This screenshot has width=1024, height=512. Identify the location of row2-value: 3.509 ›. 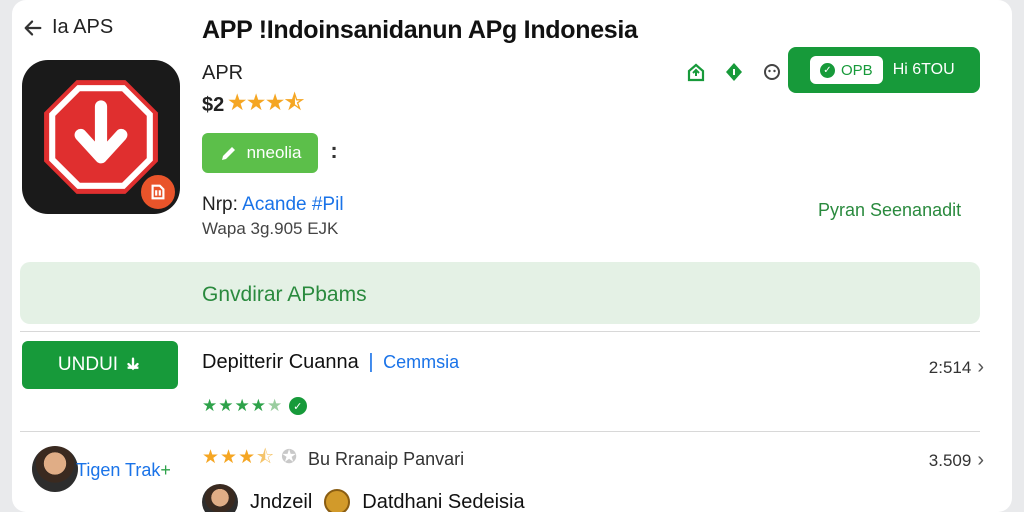
(956, 460).